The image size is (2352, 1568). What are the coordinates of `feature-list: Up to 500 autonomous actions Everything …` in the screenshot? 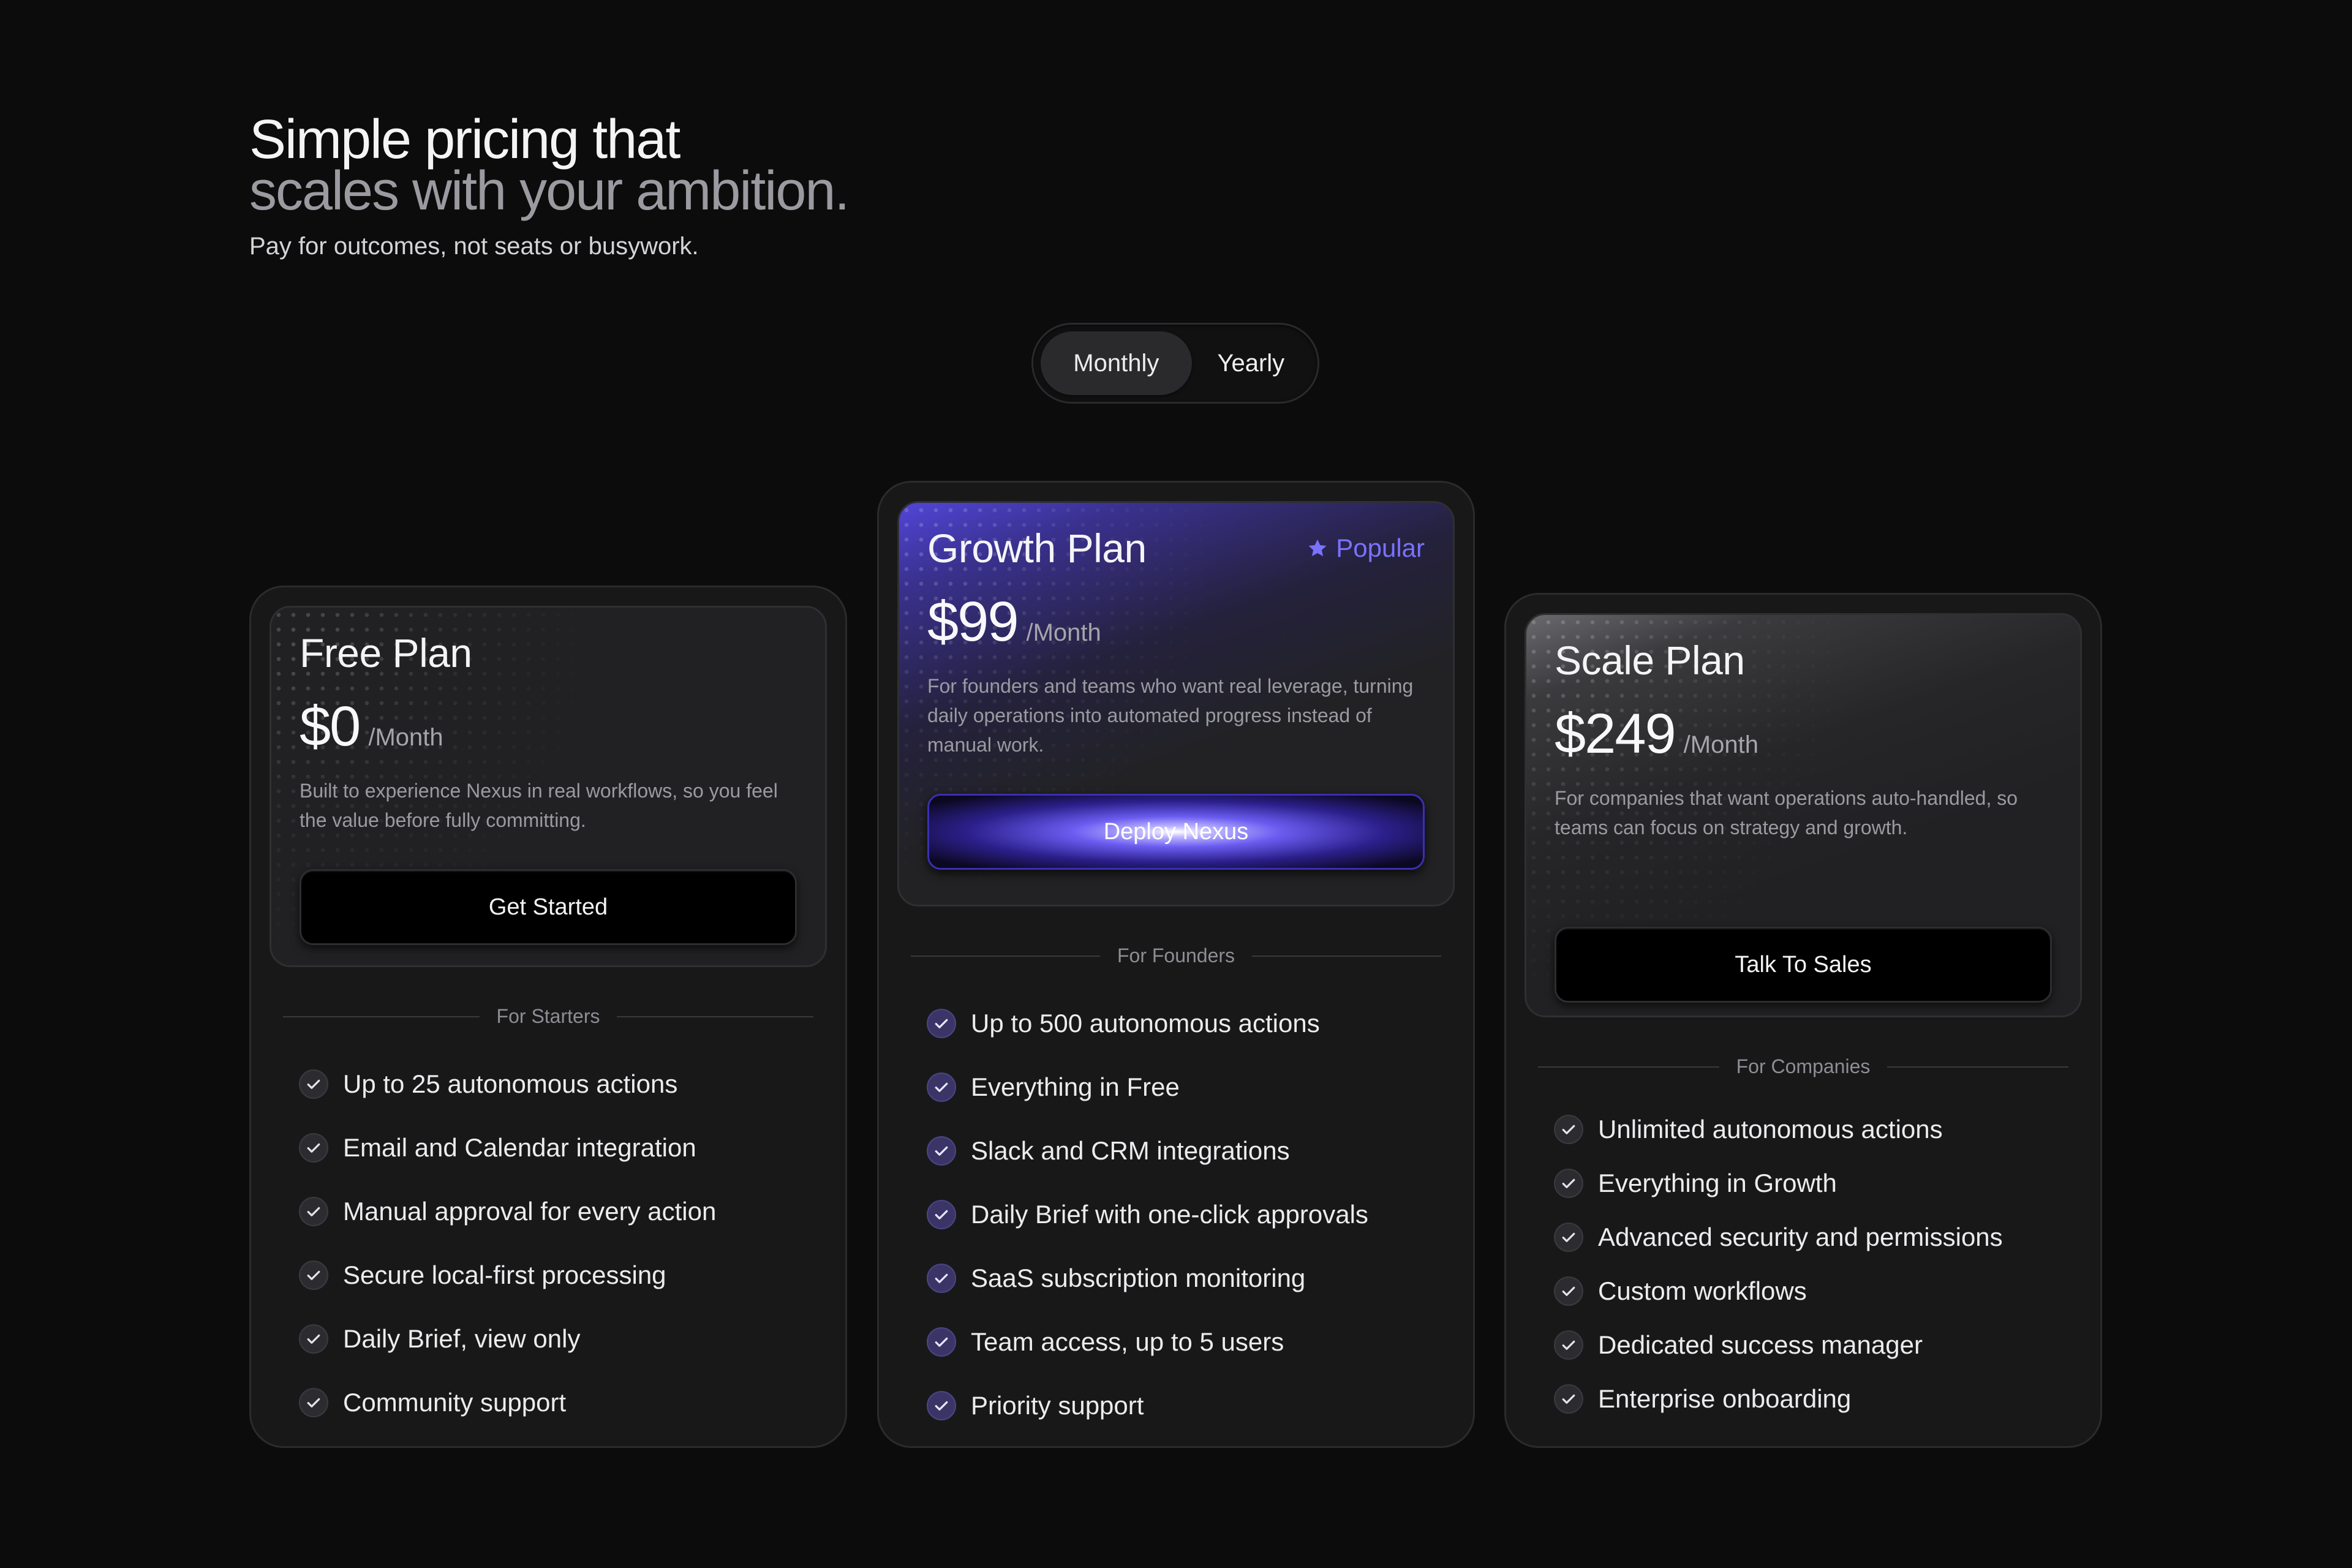 It's located at (1176, 1215).